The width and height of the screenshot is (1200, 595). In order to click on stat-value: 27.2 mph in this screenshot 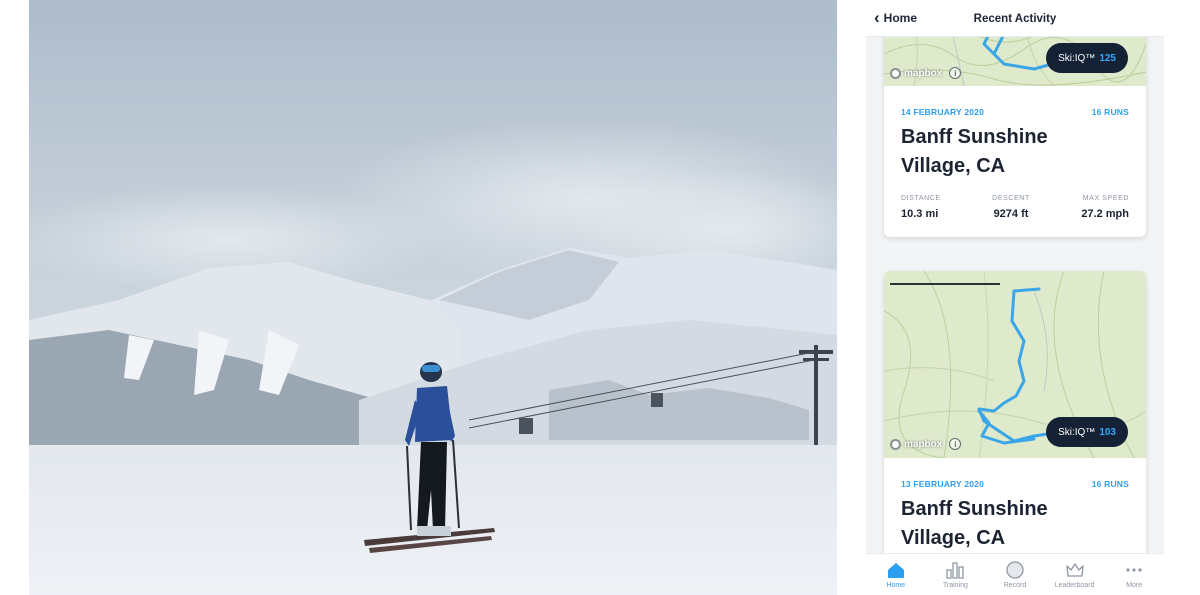, I will do `click(1105, 214)`.